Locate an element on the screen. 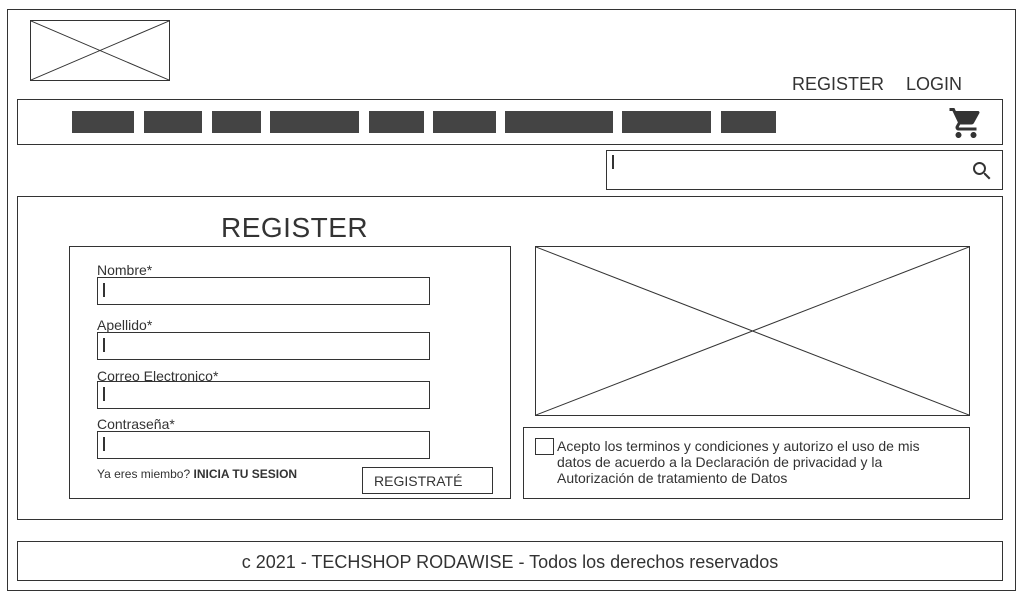 This screenshot has height=600, width=1024. password-field is located at coordinates (263, 445).